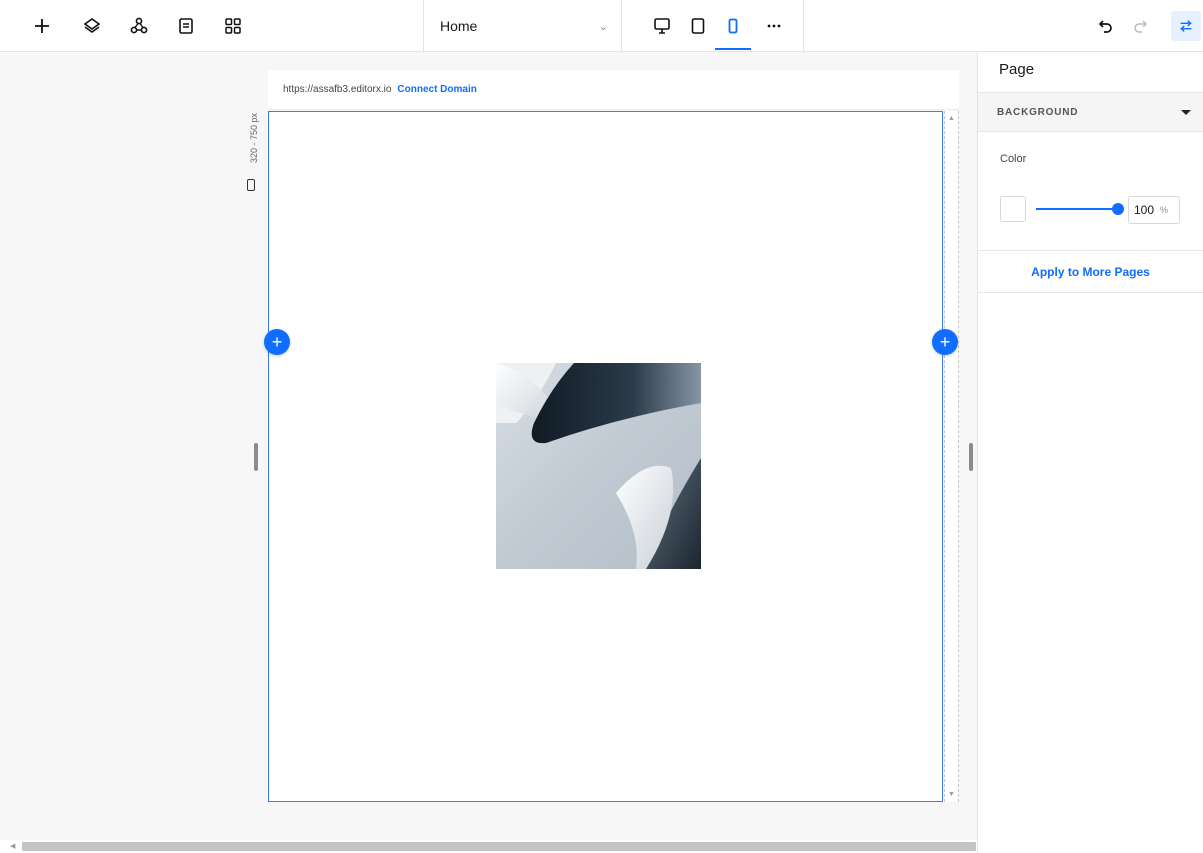 The image size is (1203, 853). Describe the element at coordinates (256, 457) in the screenshot. I see `resize-handle-left` at that location.